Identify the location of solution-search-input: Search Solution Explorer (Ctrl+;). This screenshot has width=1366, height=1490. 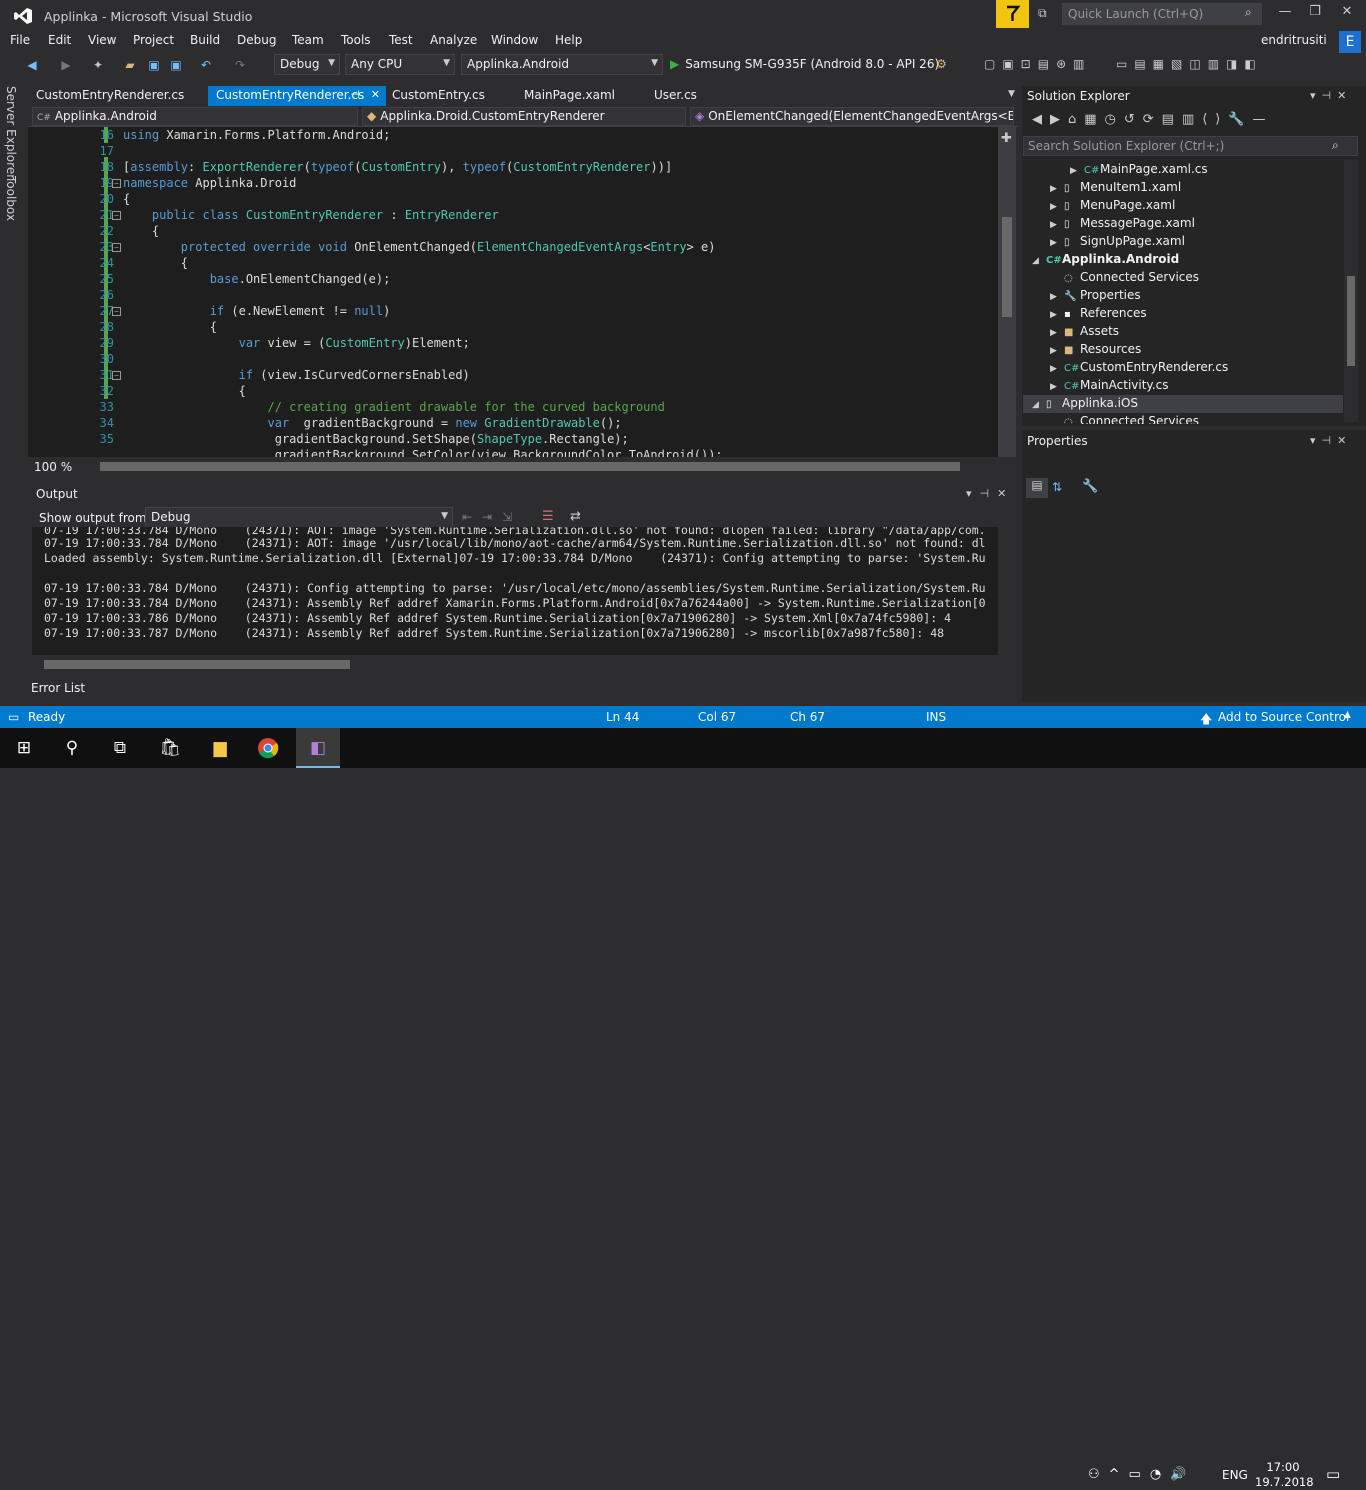
(1190, 146).